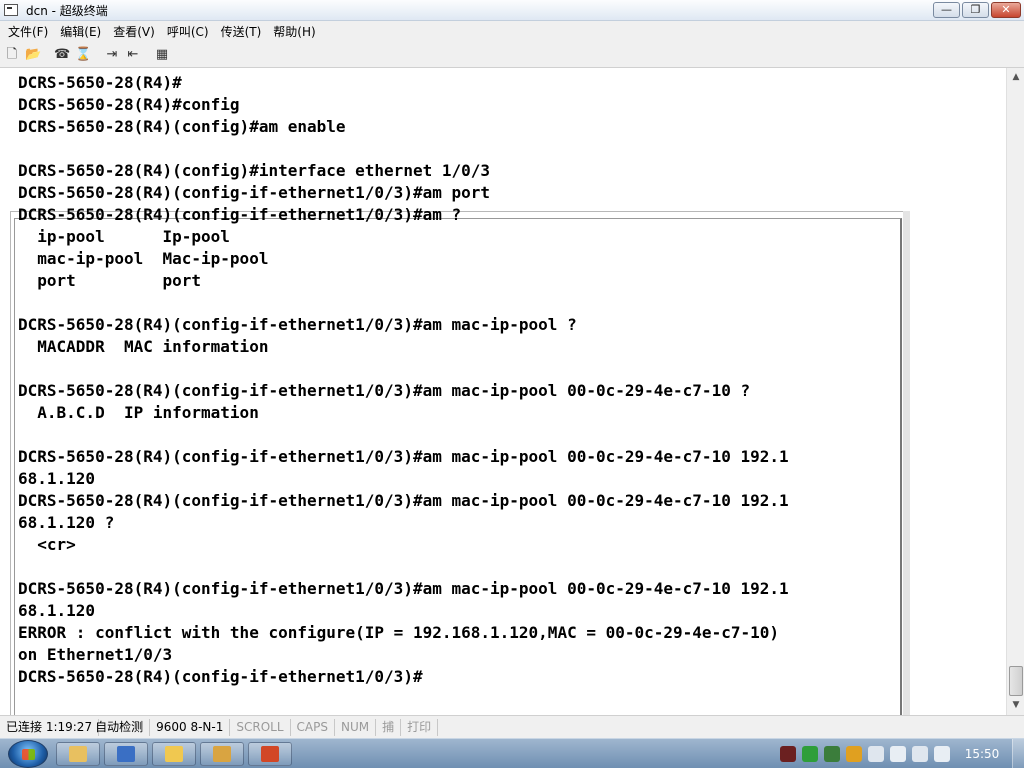 Image resolution: width=1024 pixels, height=768 pixels. Describe the element at coordinates (50, 727) in the screenshot. I see `status-connection: 已连接 1:19:27` at that location.